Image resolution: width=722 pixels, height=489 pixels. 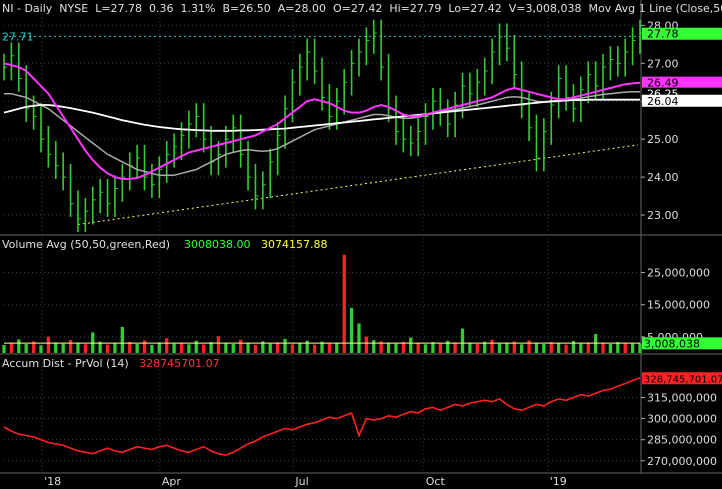 I want to click on ad-last-label: 328,745,701.07, so click(x=683, y=379).